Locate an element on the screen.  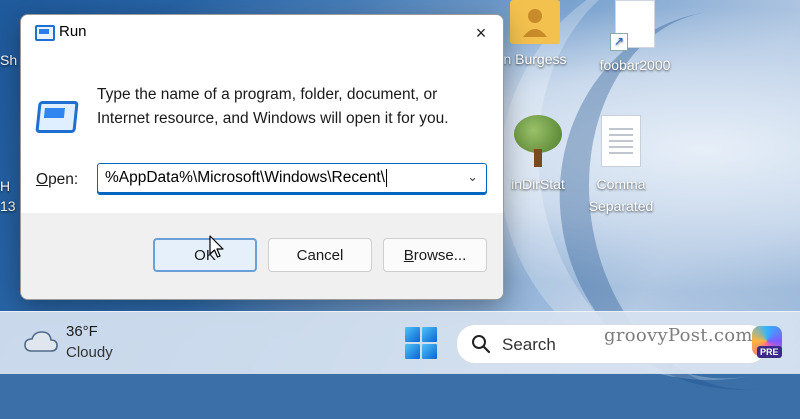
desktop-icon-foobar2000: ↗ foobar2000 is located at coordinates (635, 38).